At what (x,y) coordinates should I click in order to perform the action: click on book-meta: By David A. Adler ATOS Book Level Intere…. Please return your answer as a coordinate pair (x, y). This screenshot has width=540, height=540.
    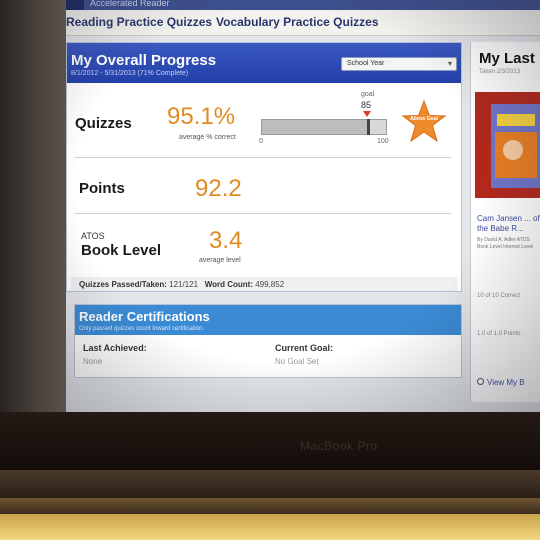
    Looking at the image, I should click on (505, 243).